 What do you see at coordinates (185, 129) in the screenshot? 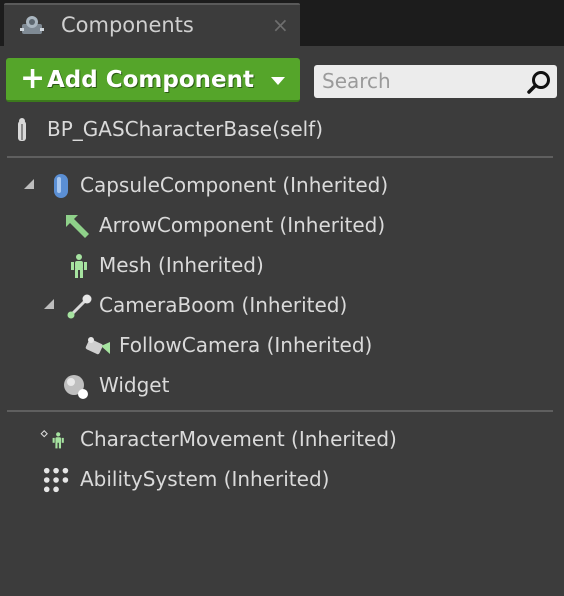
I see `tree-root-label: BP_GASCharacterBase(self)` at bounding box center [185, 129].